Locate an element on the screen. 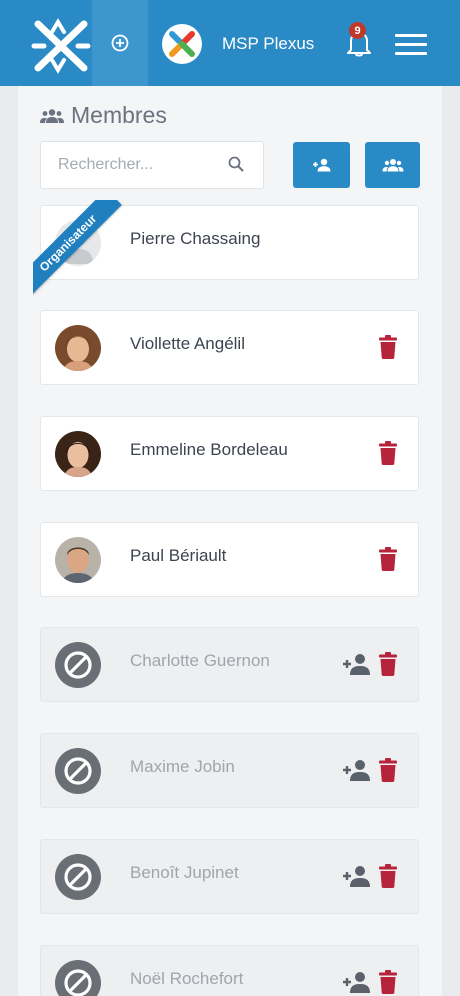  member-card: Organisateur Pierre Chassaing is located at coordinates (226, 248).